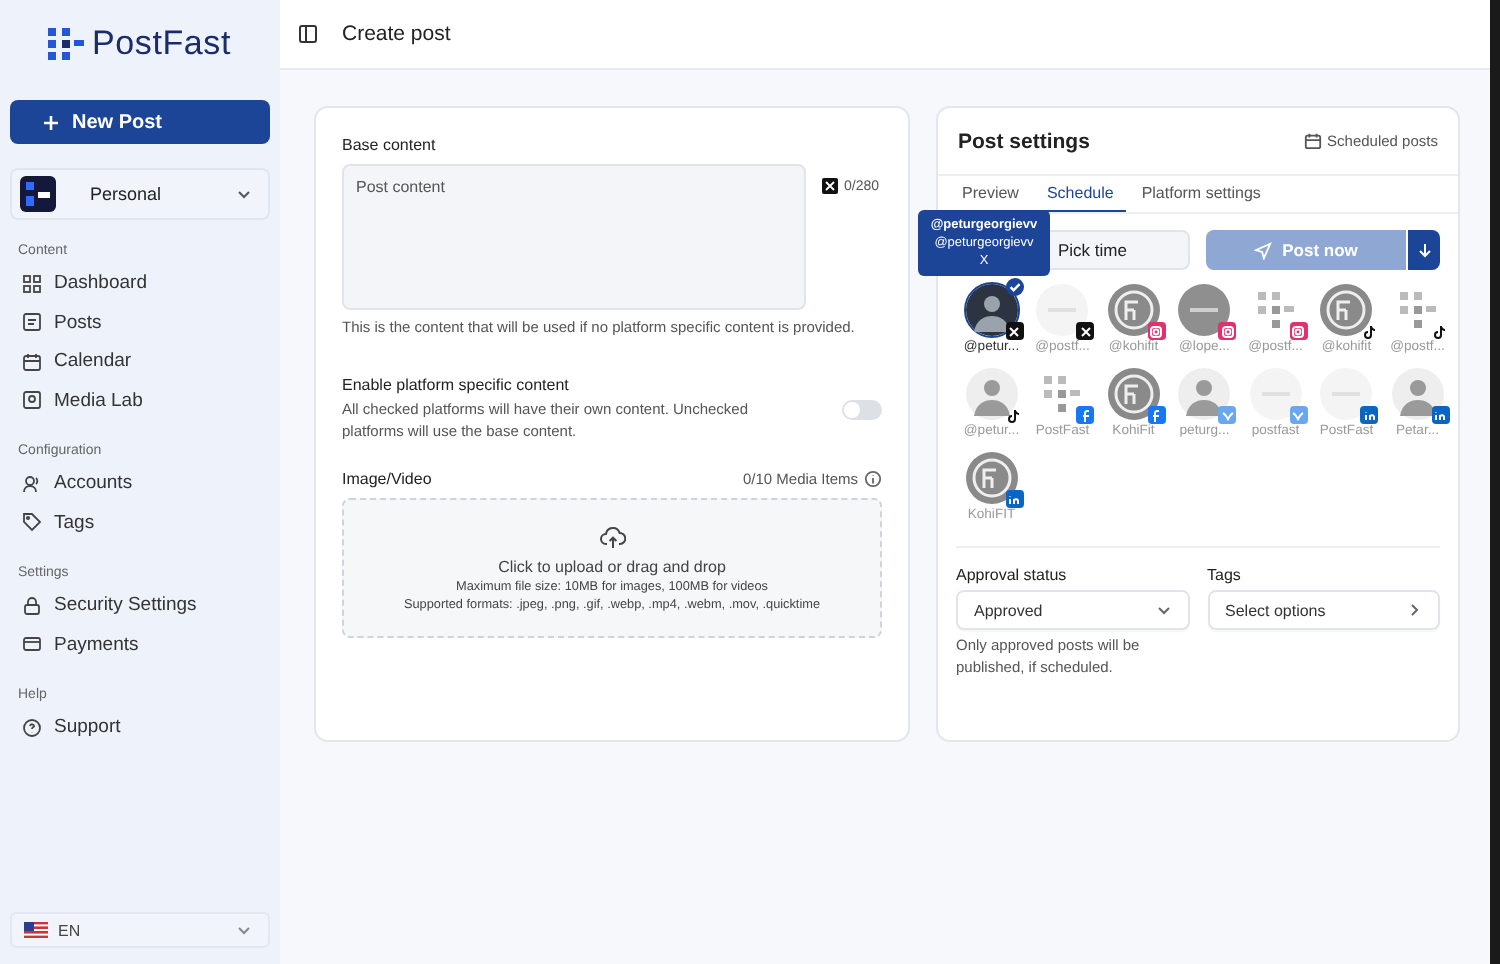  I want to click on sidebar-toggle-icon, so click(308, 34).